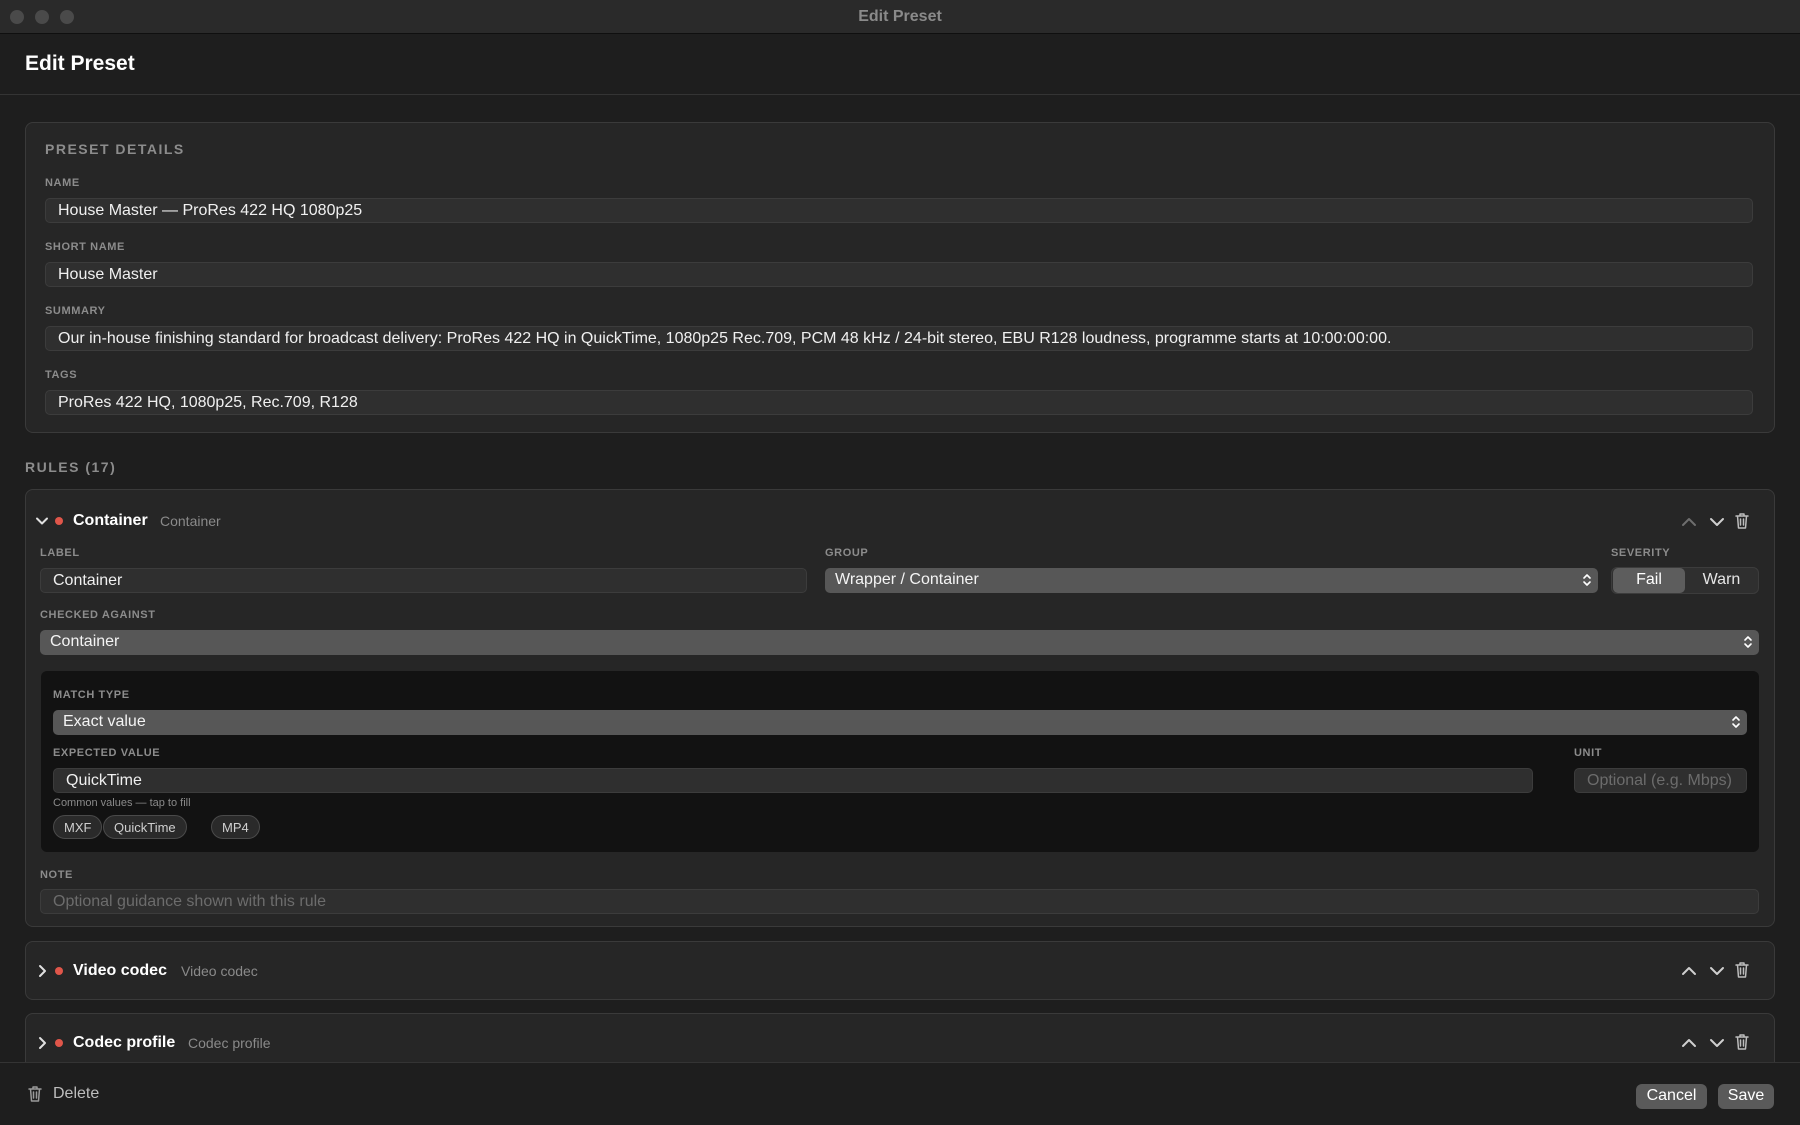 Image resolution: width=1800 pixels, height=1125 pixels. Describe the element at coordinates (62, 183) in the screenshot. I see `name-label: NAME` at that location.